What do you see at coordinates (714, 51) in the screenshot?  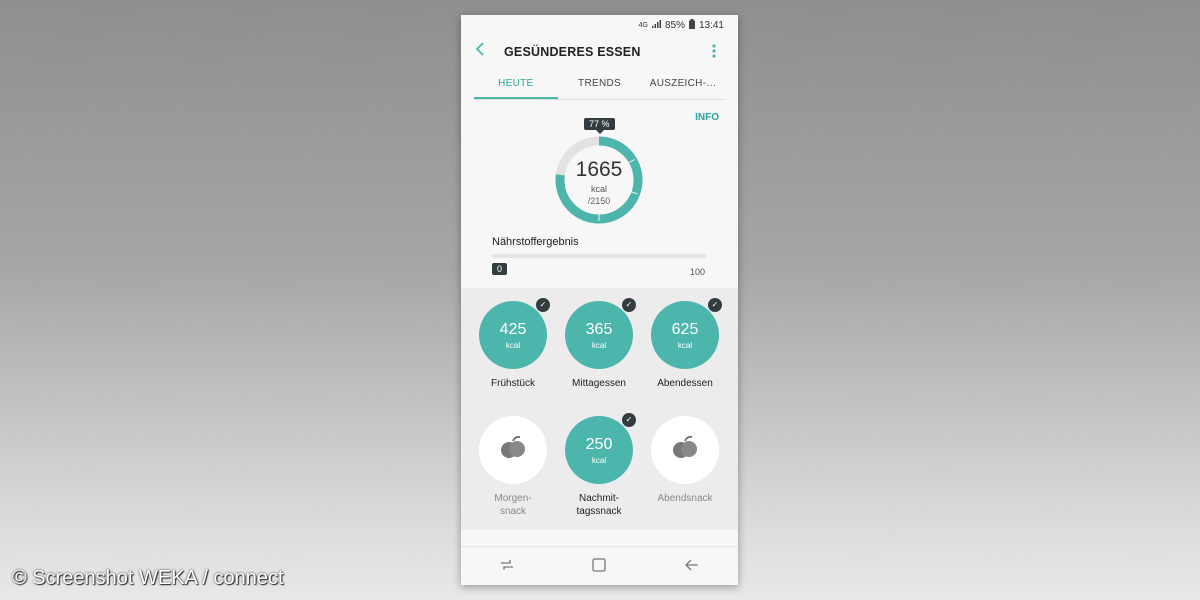 I see `more-options-icon` at bounding box center [714, 51].